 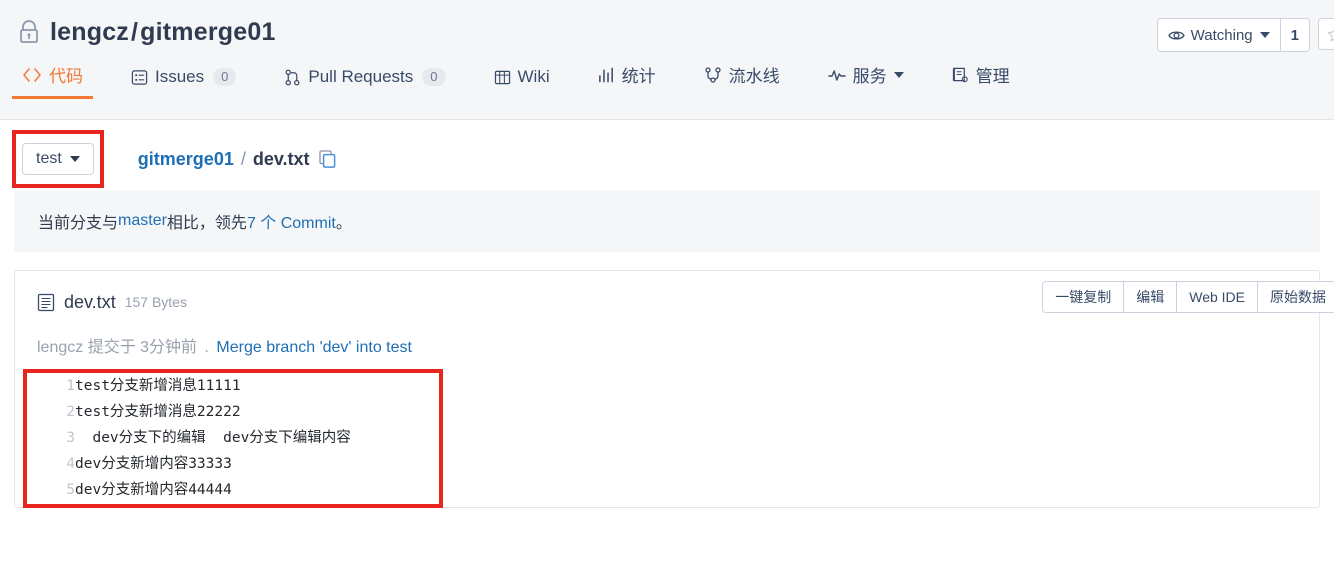 What do you see at coordinates (1150, 297) in the screenshot?
I see `edit-button: 编辑` at bounding box center [1150, 297].